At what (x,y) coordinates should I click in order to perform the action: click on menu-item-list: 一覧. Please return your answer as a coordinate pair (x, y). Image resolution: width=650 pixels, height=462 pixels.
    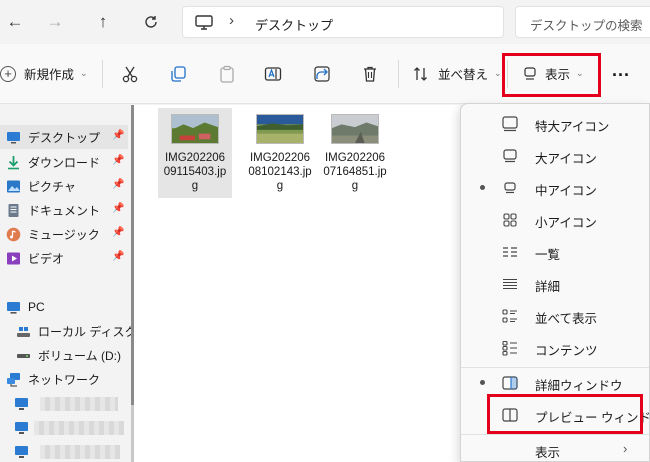
    Looking at the image, I should click on (555, 252).